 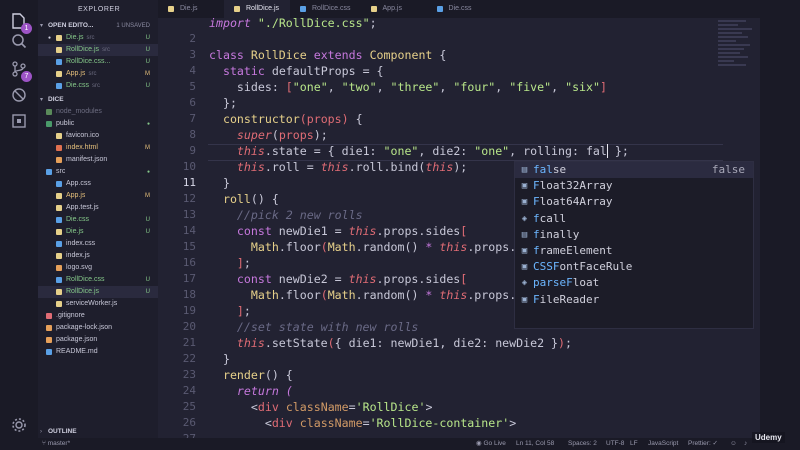 I want to click on file-item: index.css, so click(x=98, y=244).